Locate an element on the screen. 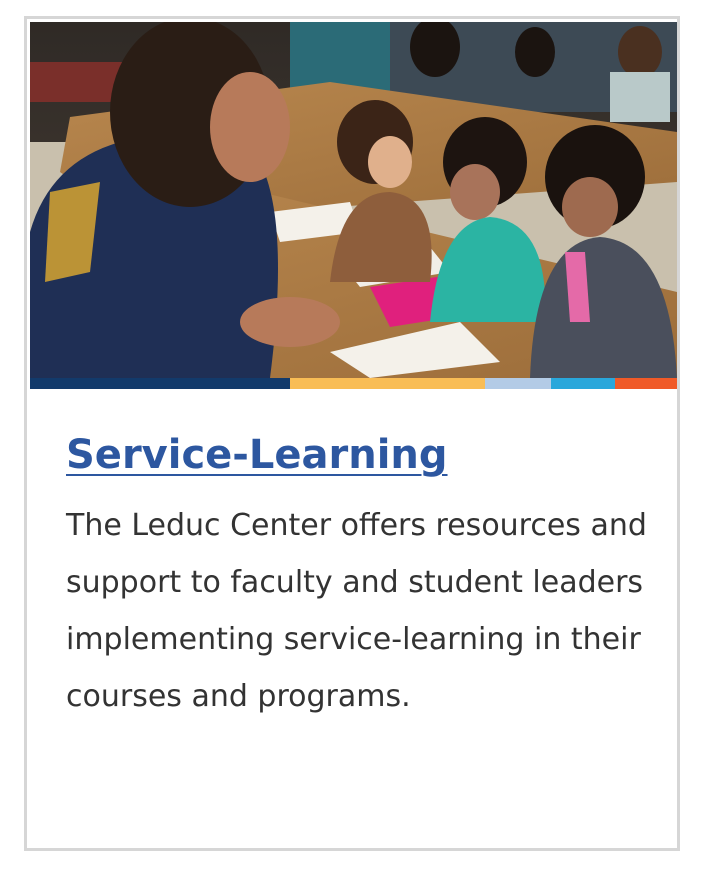 Image resolution: width=702 pixels, height=872 pixels. color-accent-bar is located at coordinates (353, 383).